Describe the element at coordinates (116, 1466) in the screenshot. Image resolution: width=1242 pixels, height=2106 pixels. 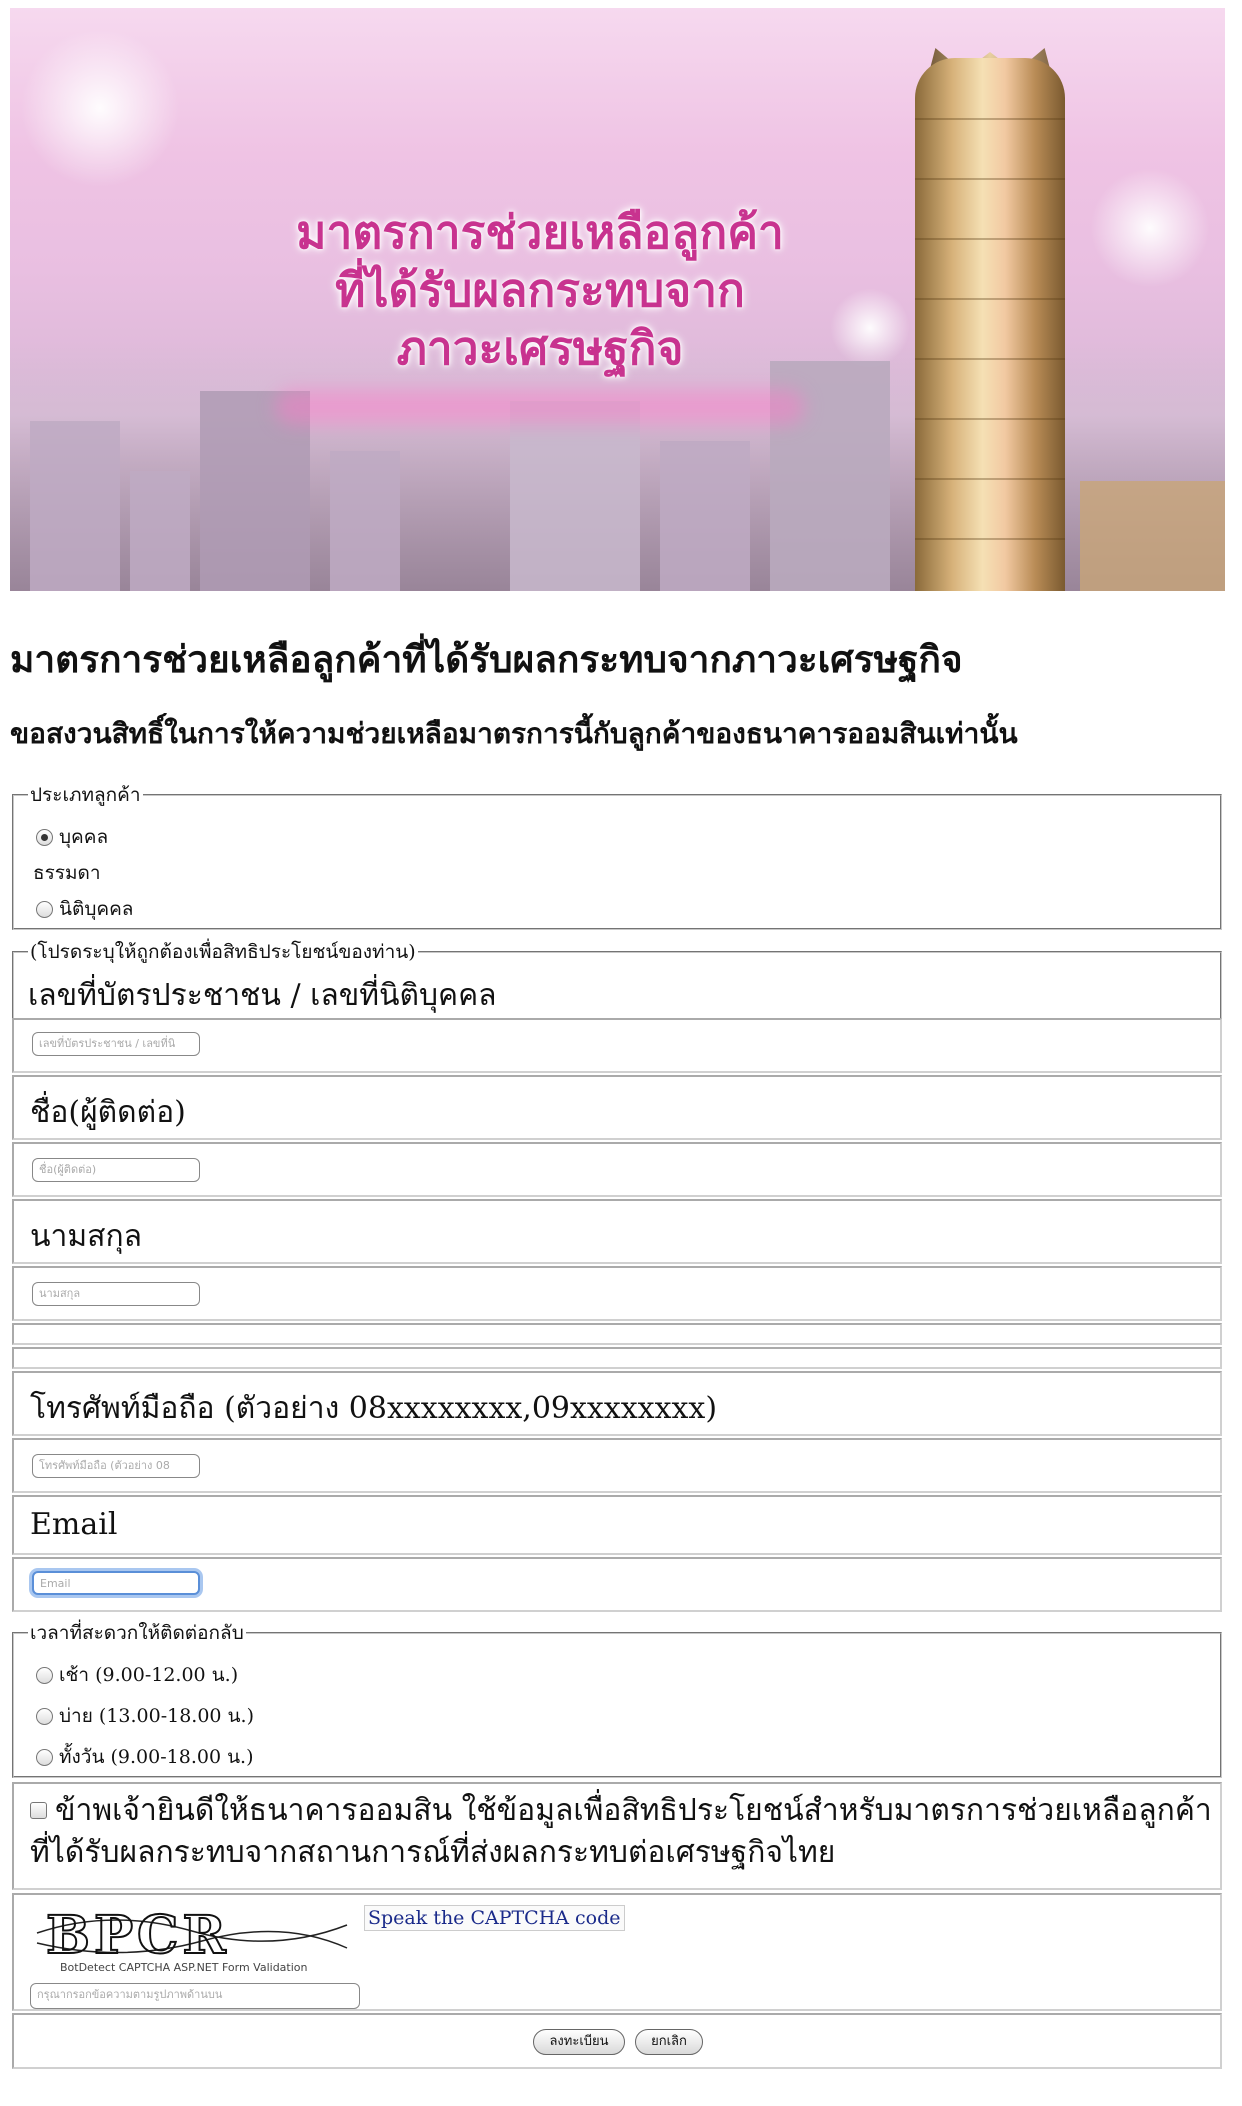
I see `phone-input: โทรศัพท์มือถือ (ตัวอย่าง 08` at that location.